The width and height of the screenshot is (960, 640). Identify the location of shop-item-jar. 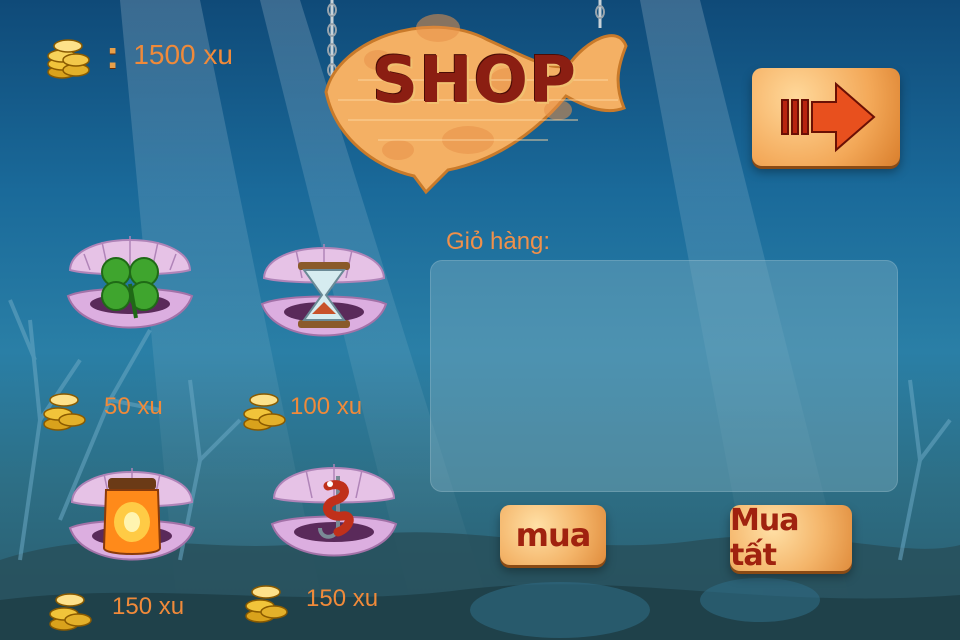
(132, 514).